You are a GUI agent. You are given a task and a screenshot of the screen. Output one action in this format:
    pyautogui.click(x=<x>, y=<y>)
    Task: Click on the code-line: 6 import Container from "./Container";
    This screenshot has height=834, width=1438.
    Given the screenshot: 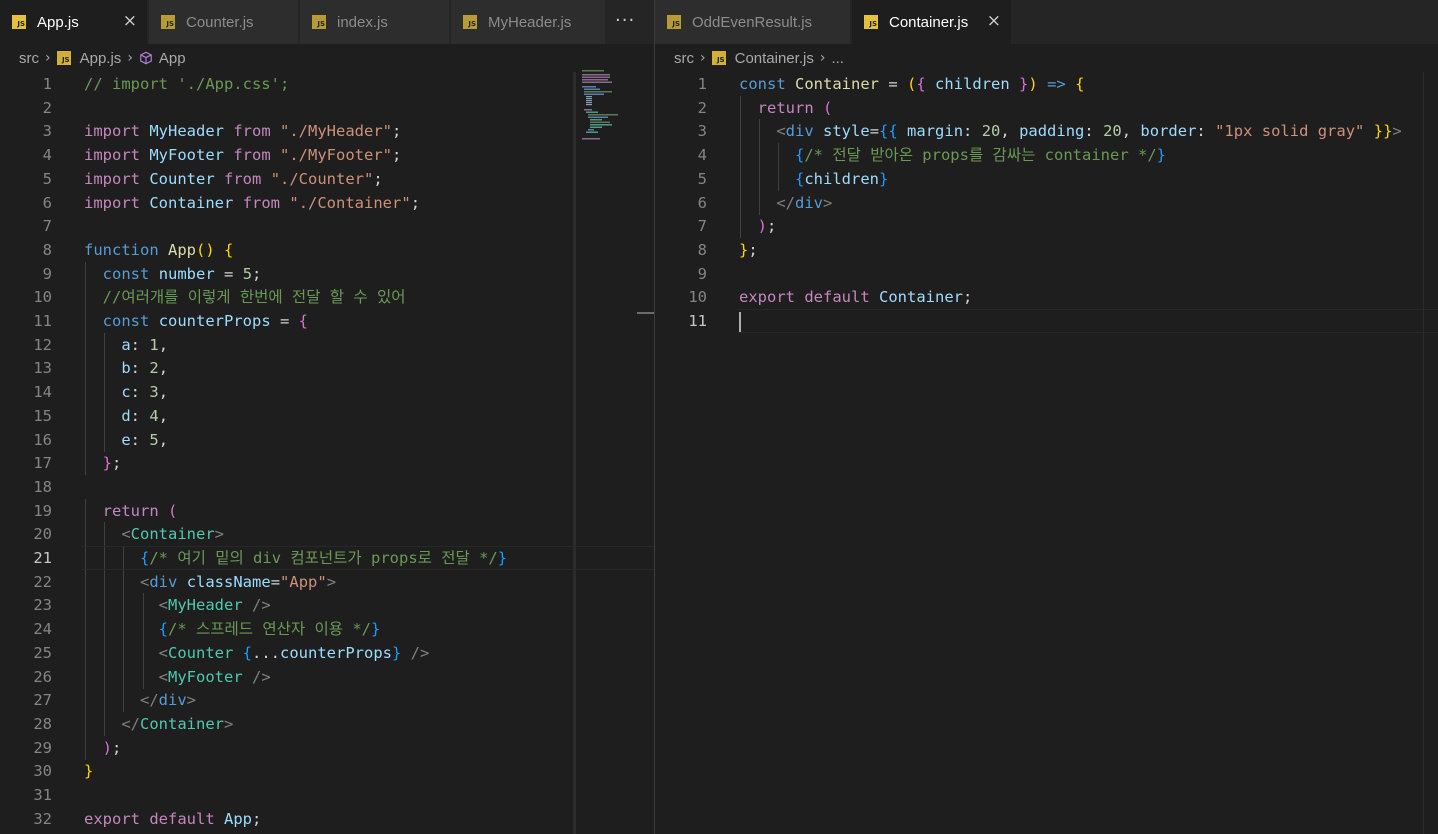 What is the action you would take?
    pyautogui.click(x=327, y=203)
    